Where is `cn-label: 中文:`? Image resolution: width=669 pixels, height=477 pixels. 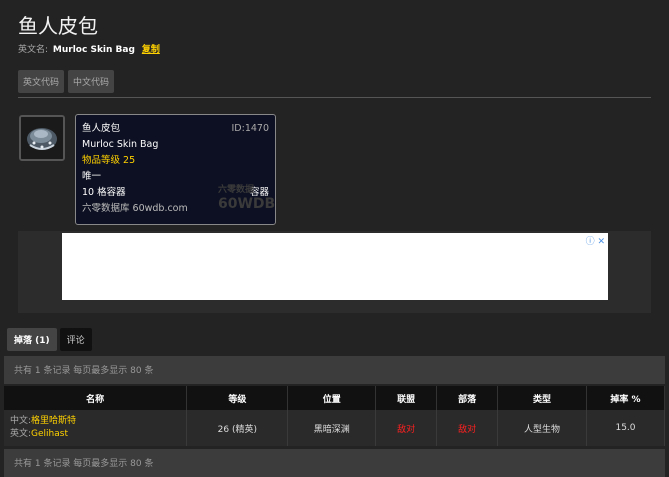 cn-label: 中文: is located at coordinates (21, 421).